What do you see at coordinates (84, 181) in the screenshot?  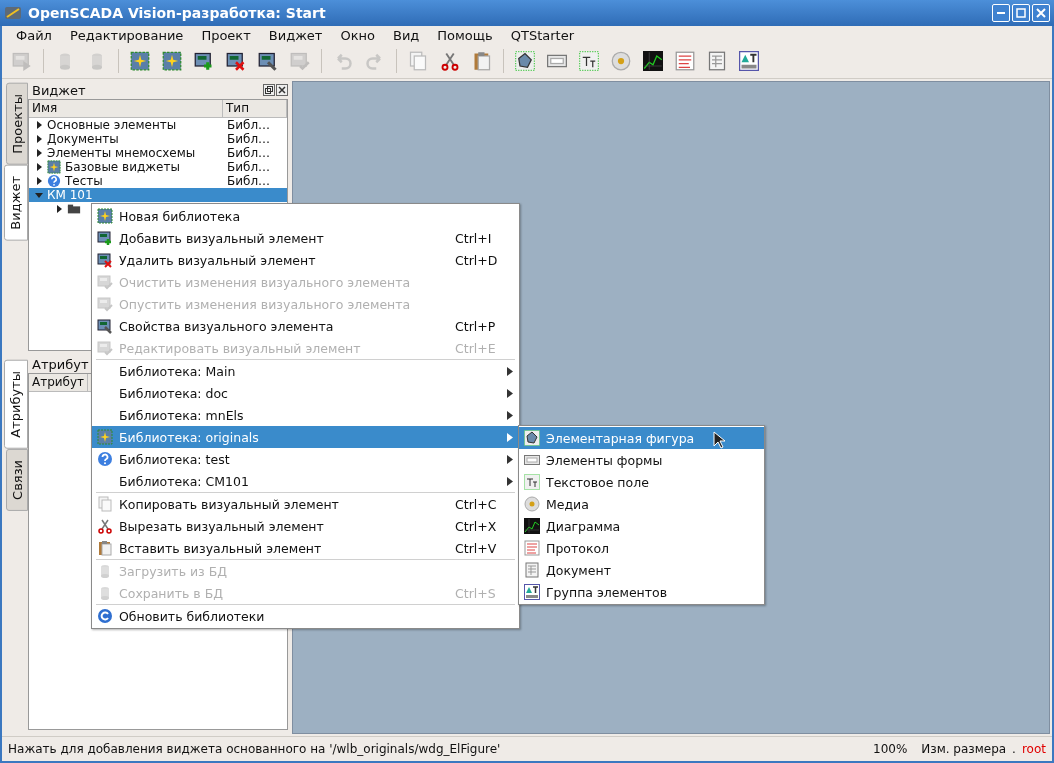 I see `tree-item-label: Тесты` at bounding box center [84, 181].